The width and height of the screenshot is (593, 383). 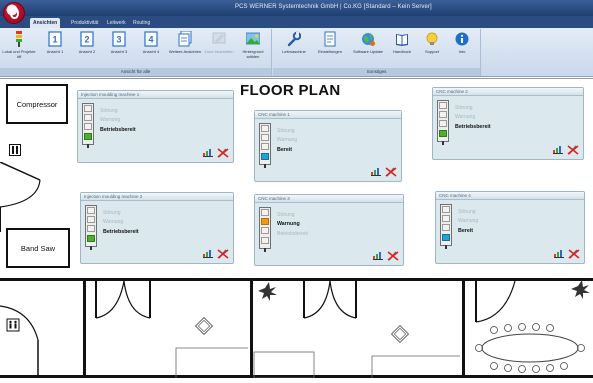 What do you see at coordinates (45, 23) in the screenshot?
I see `tab-ansichten: Ansichten` at bounding box center [45, 23].